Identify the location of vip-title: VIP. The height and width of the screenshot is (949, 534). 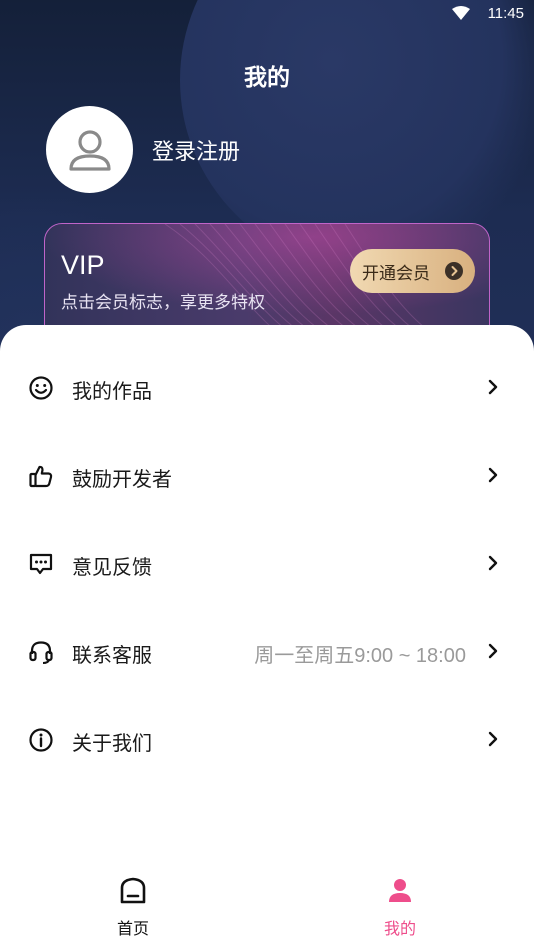
(83, 265).